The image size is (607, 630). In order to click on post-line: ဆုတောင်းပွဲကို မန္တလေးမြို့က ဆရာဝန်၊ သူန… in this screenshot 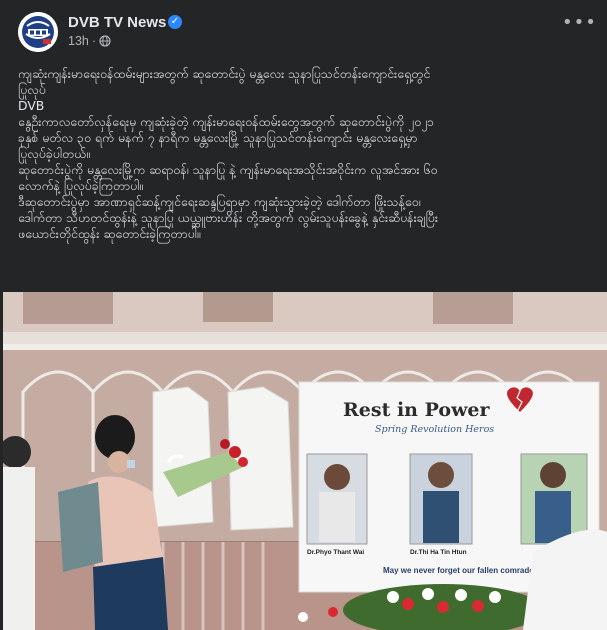, I will do `click(228, 169)`.